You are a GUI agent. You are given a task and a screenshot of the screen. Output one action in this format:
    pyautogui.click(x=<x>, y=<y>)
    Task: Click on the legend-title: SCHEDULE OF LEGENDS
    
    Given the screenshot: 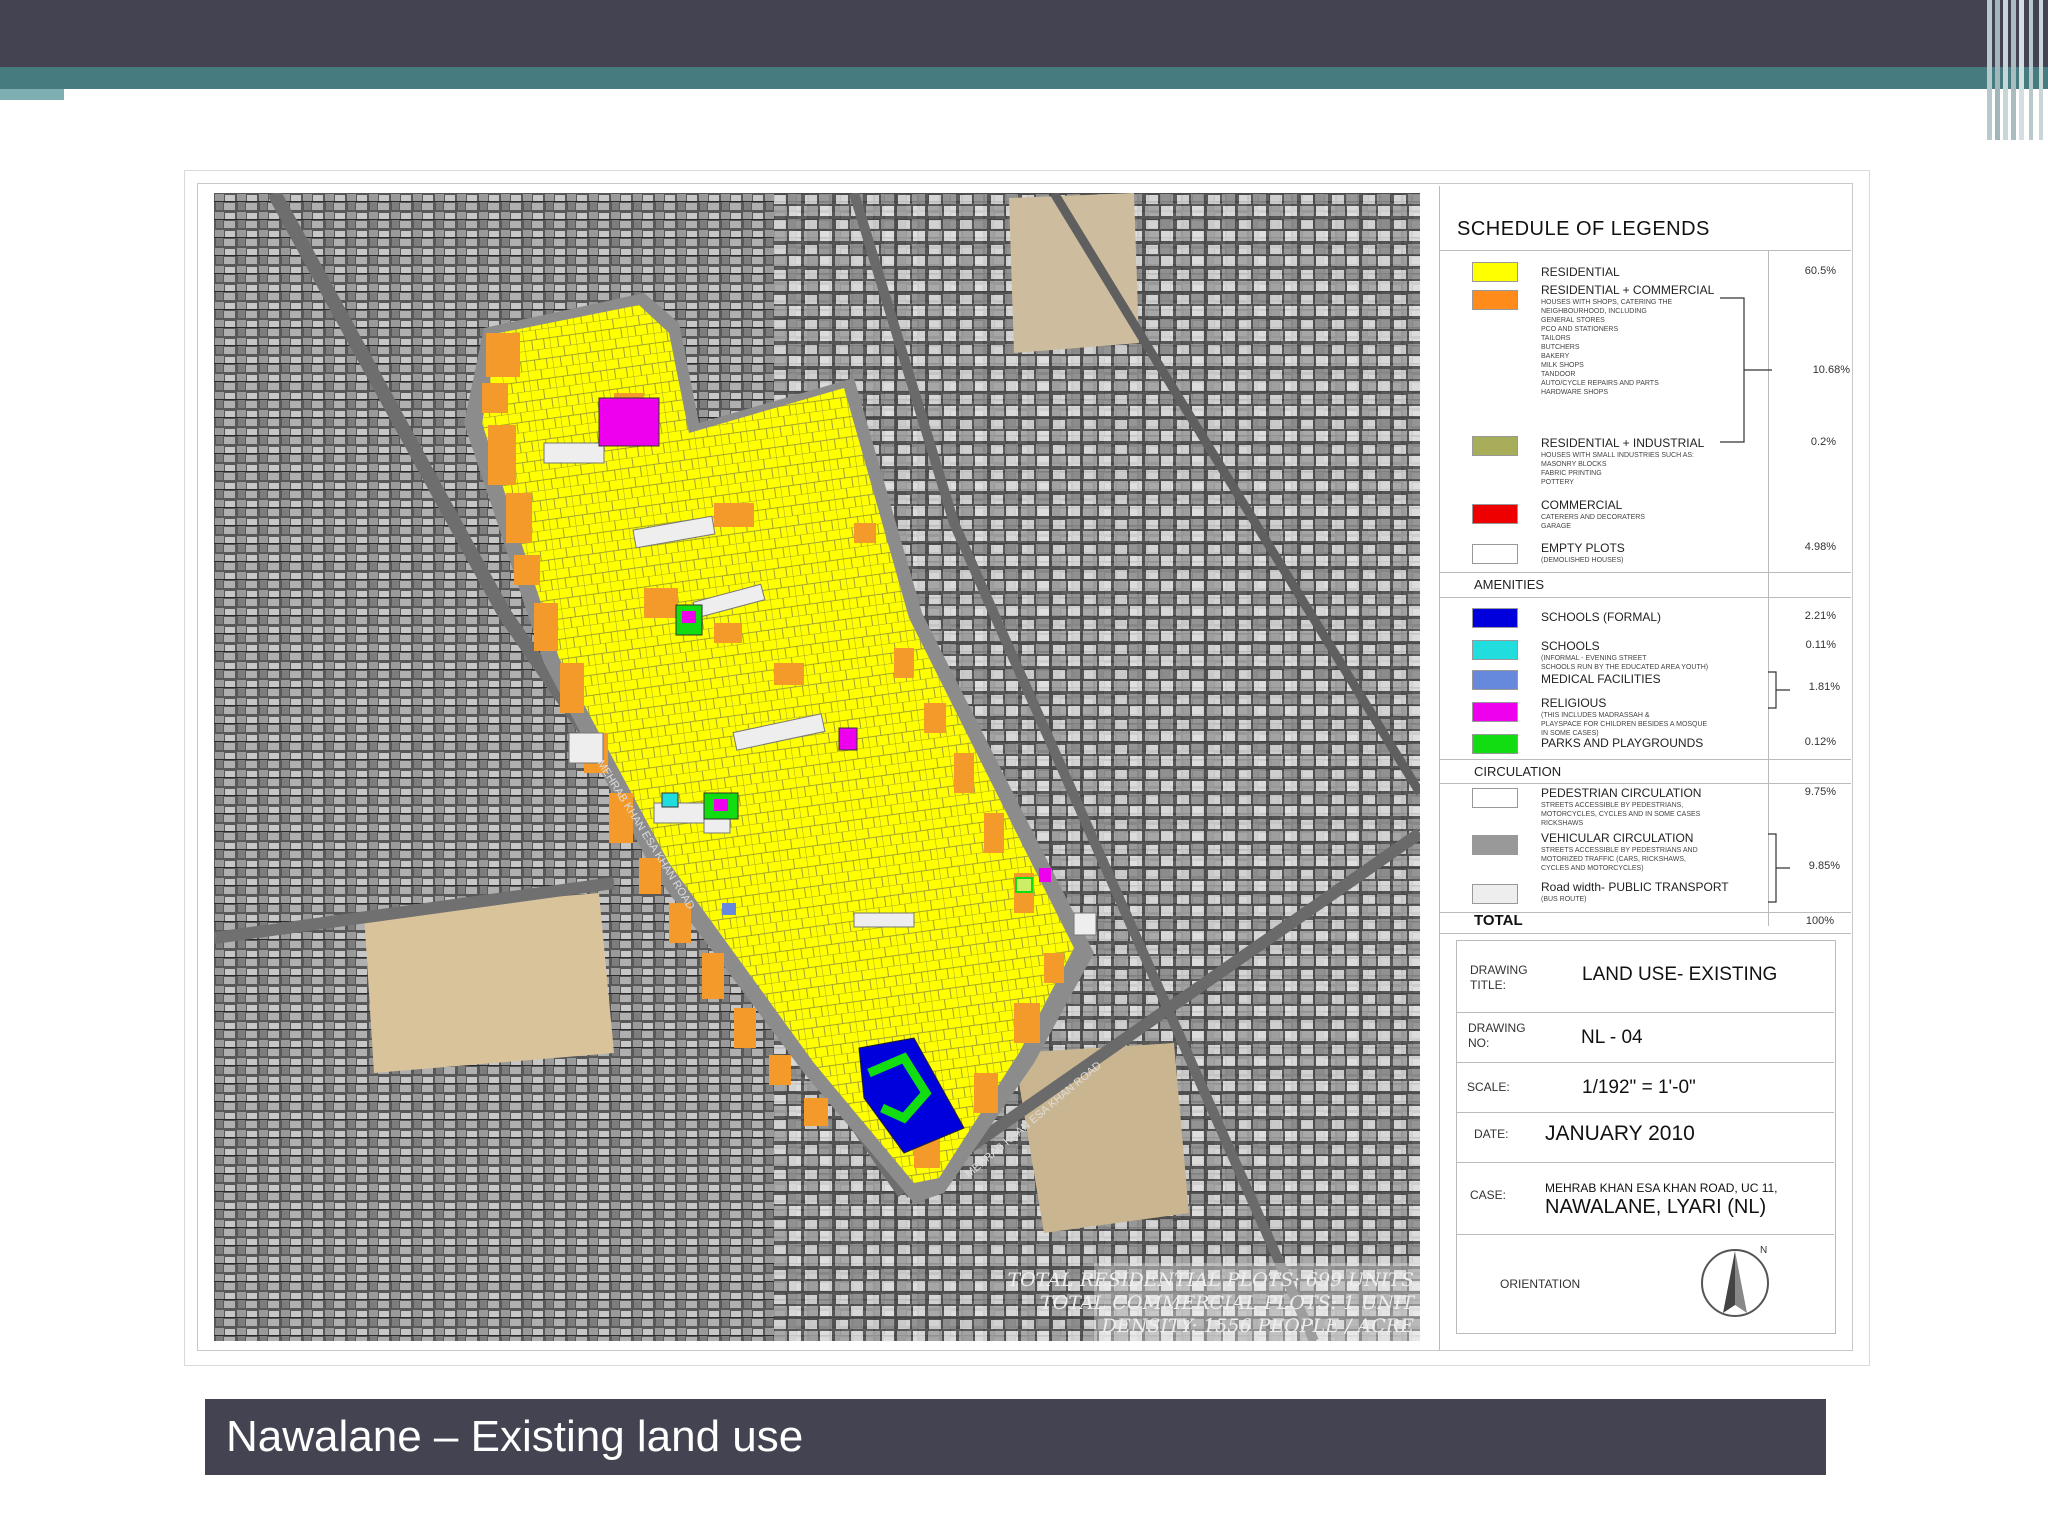 What is the action you would take?
    pyautogui.click(x=1583, y=229)
    